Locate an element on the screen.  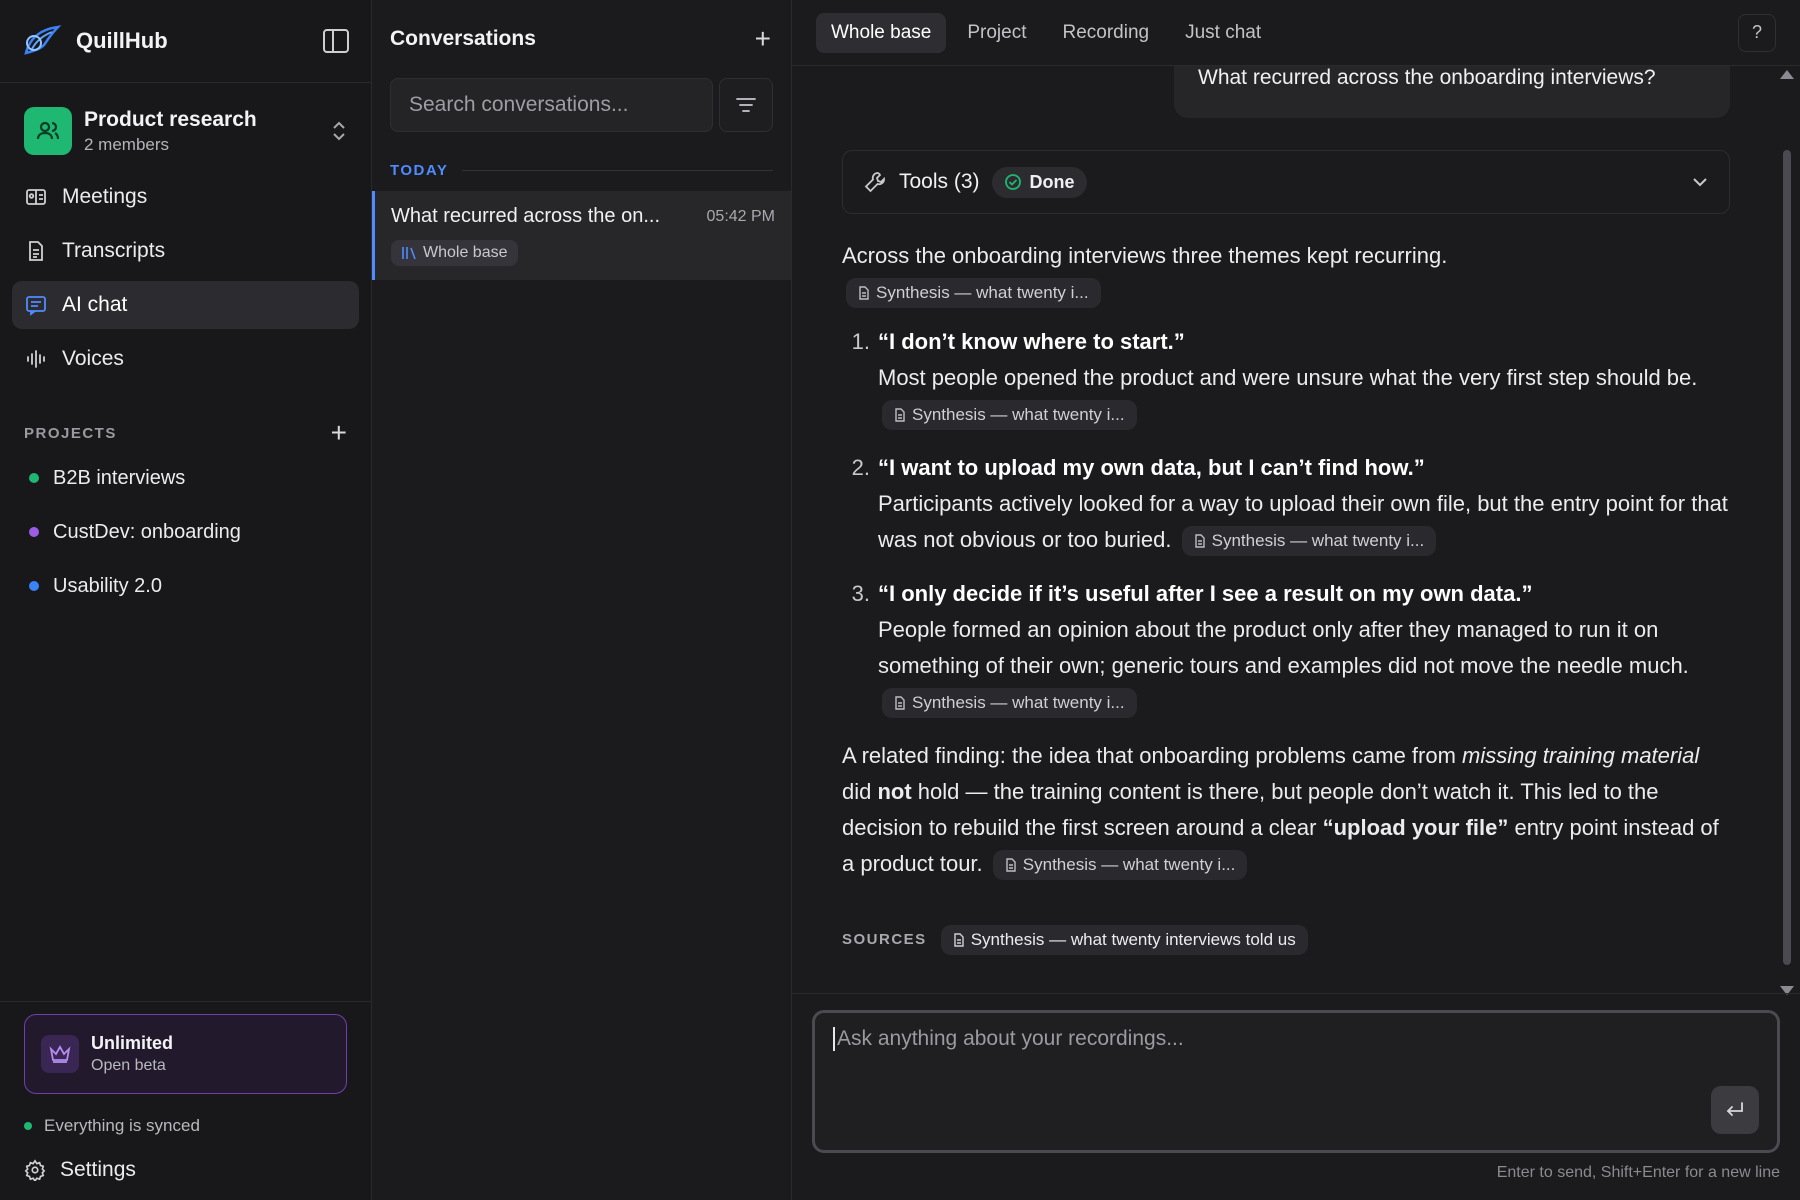
sync-status: Everything is synced is located at coordinates (185, 1126).